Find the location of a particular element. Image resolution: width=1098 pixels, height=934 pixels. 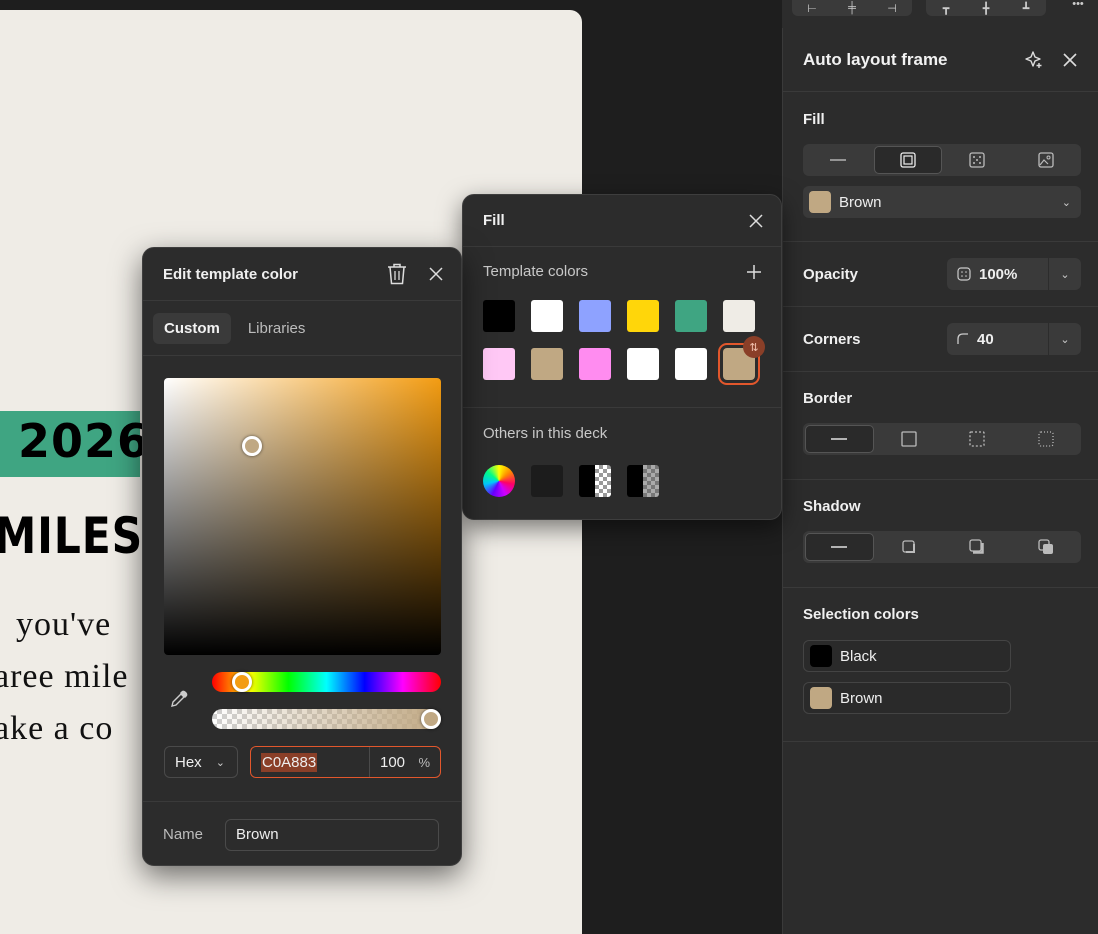

align-middle-icon: ╋ is located at coordinates (986, 8).